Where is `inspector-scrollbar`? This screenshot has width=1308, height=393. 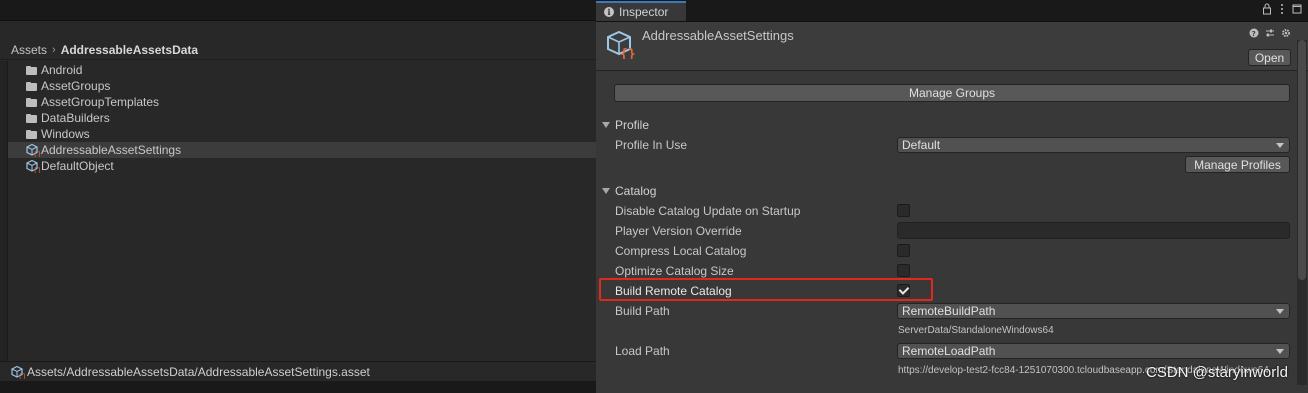 inspector-scrollbar is located at coordinates (1302, 212).